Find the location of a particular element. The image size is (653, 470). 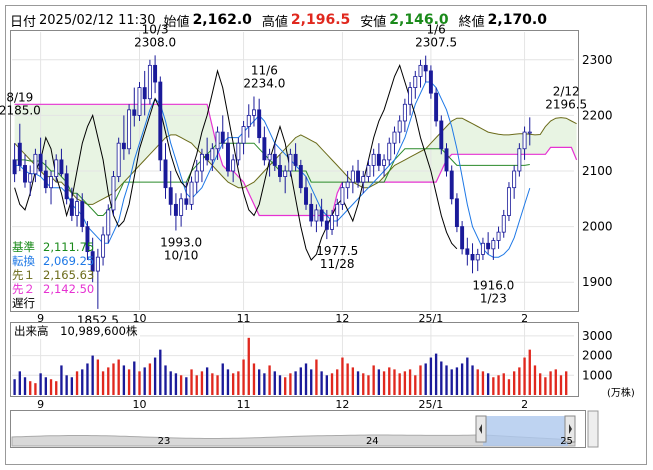

extreme-value-label: 1993.0 is located at coordinates (181, 242).